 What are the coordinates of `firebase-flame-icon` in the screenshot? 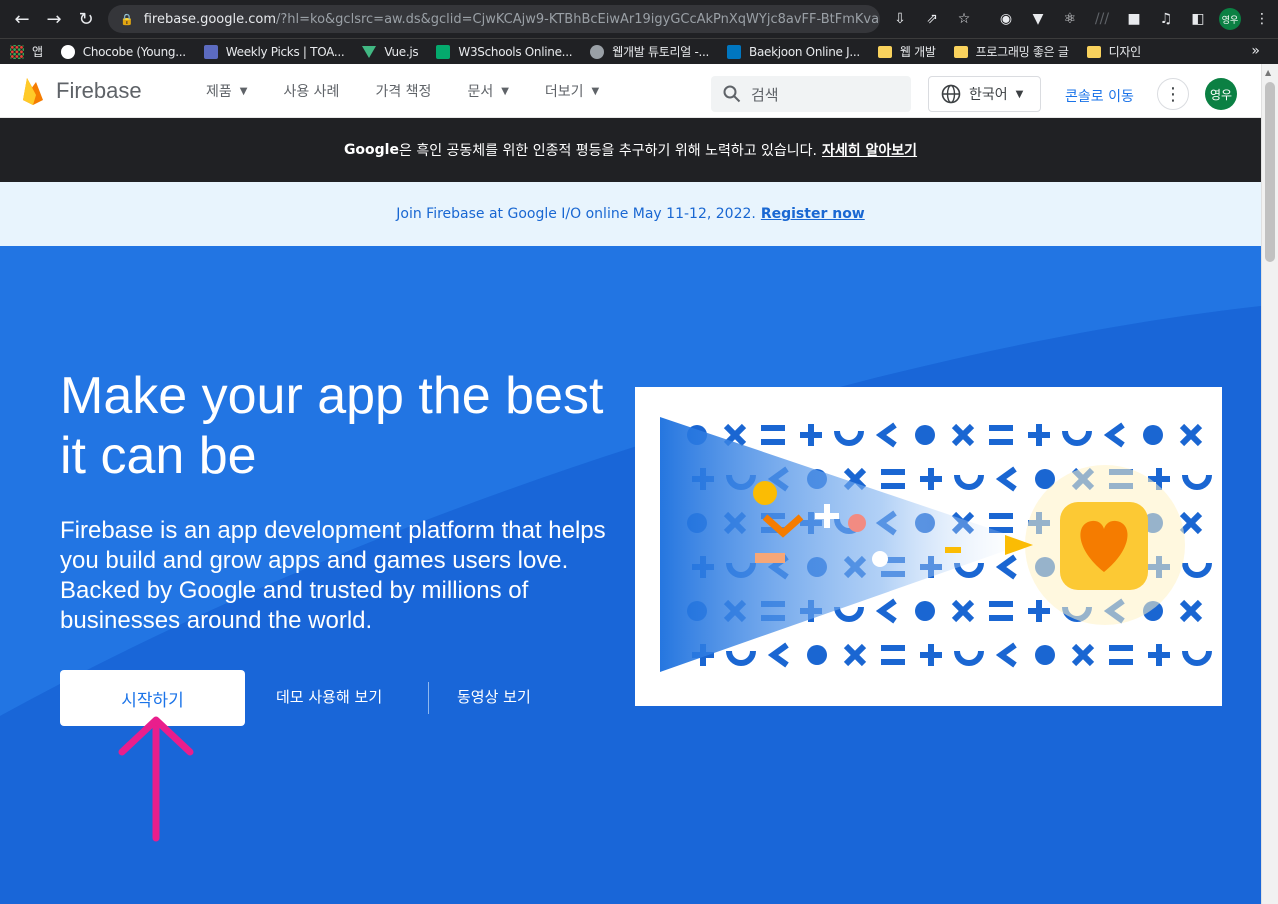 It's located at (33, 91).